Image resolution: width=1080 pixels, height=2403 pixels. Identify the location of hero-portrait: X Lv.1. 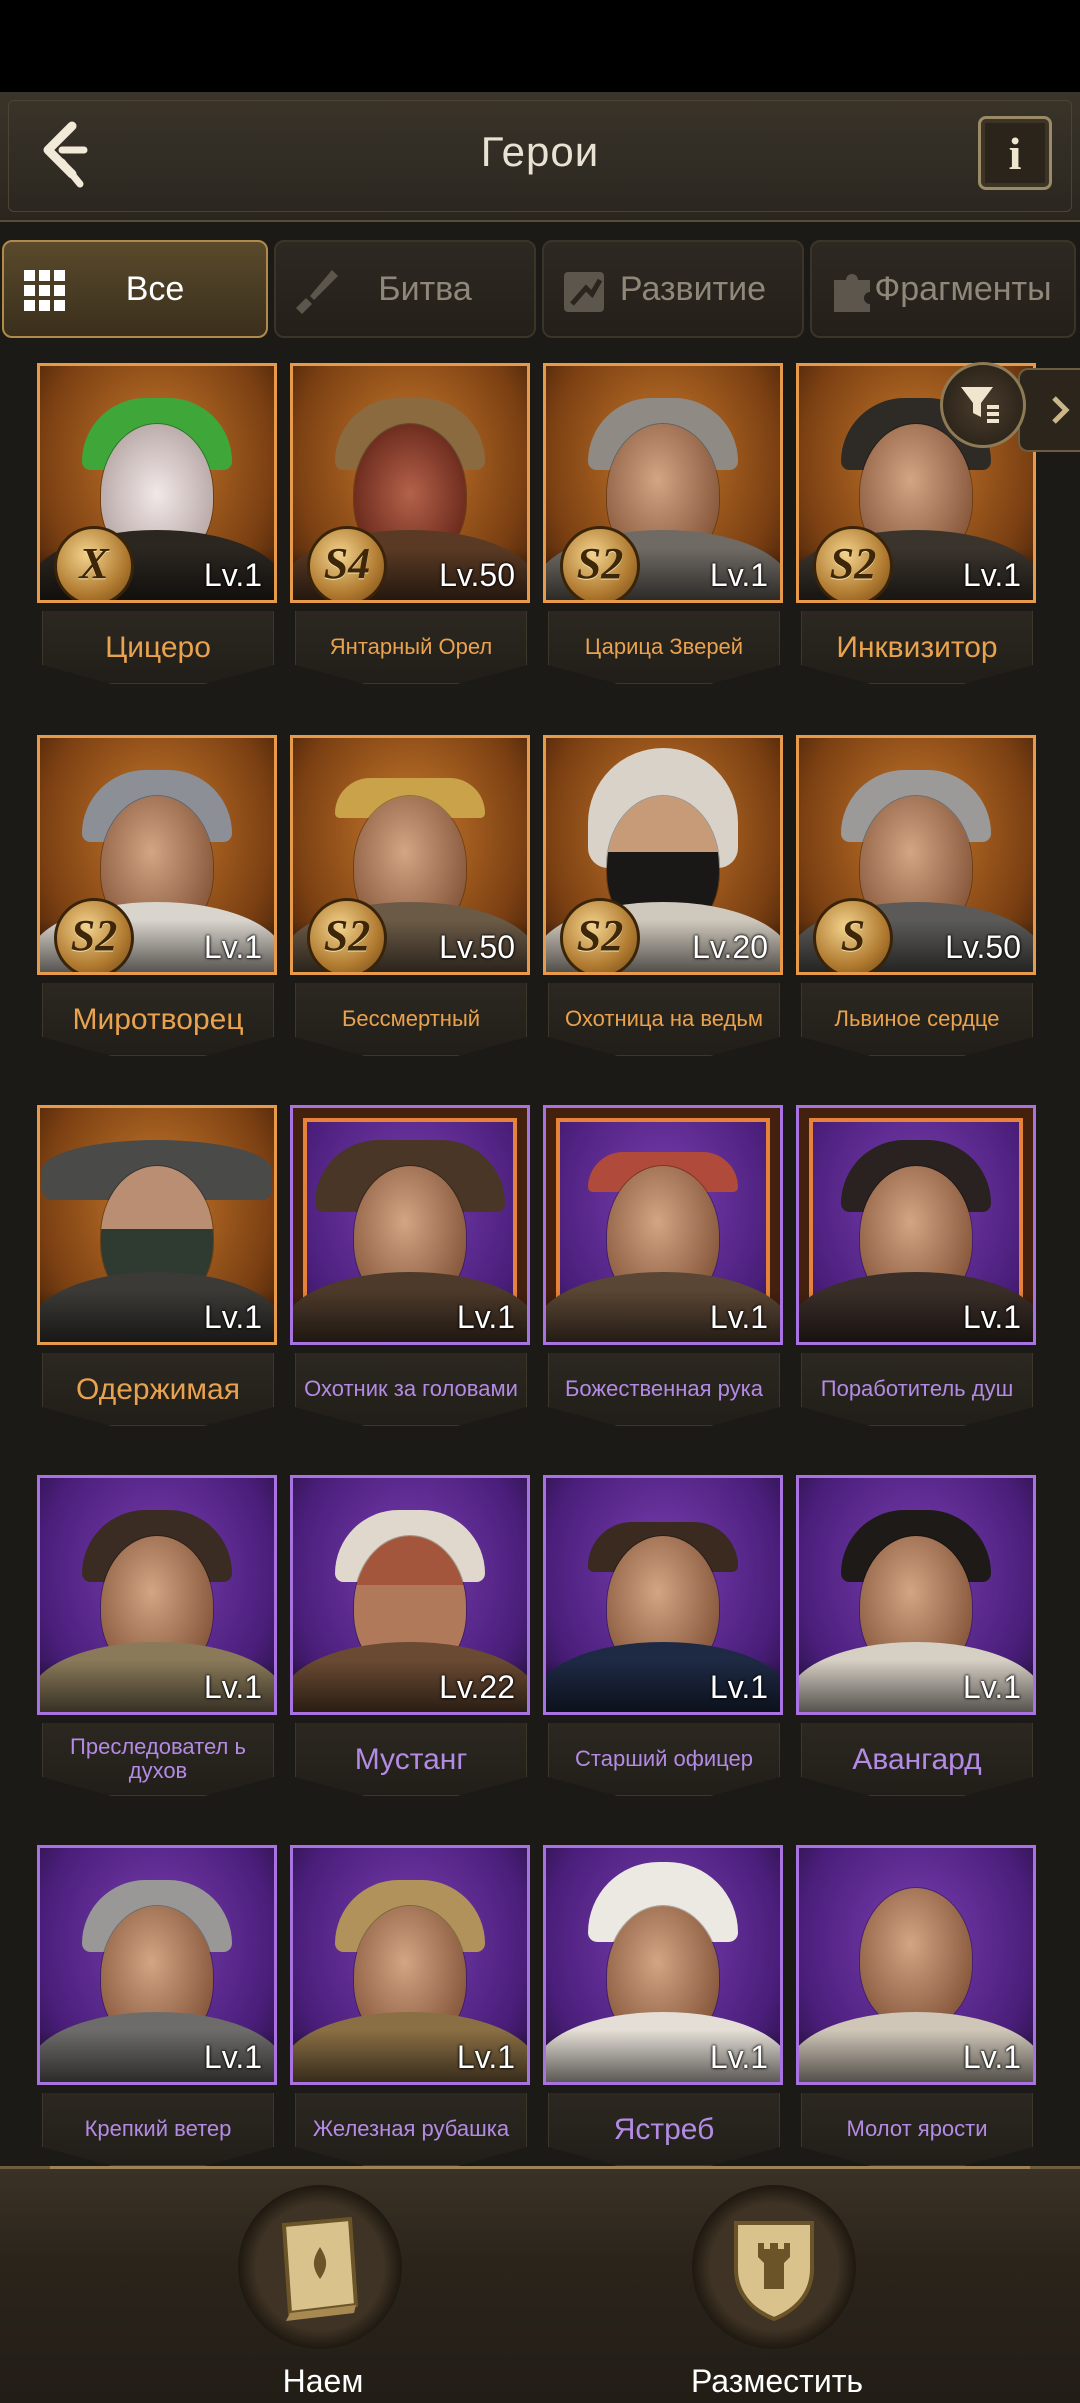
(157, 483).